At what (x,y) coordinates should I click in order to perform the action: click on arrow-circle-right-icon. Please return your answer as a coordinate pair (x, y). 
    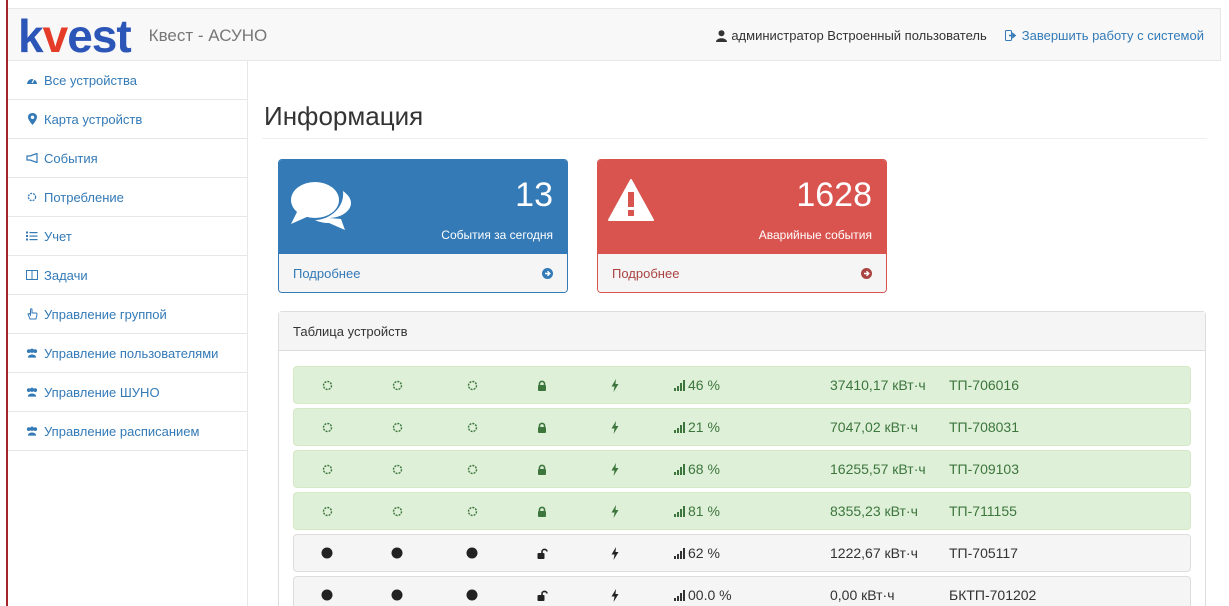
    Looking at the image, I should click on (866, 273).